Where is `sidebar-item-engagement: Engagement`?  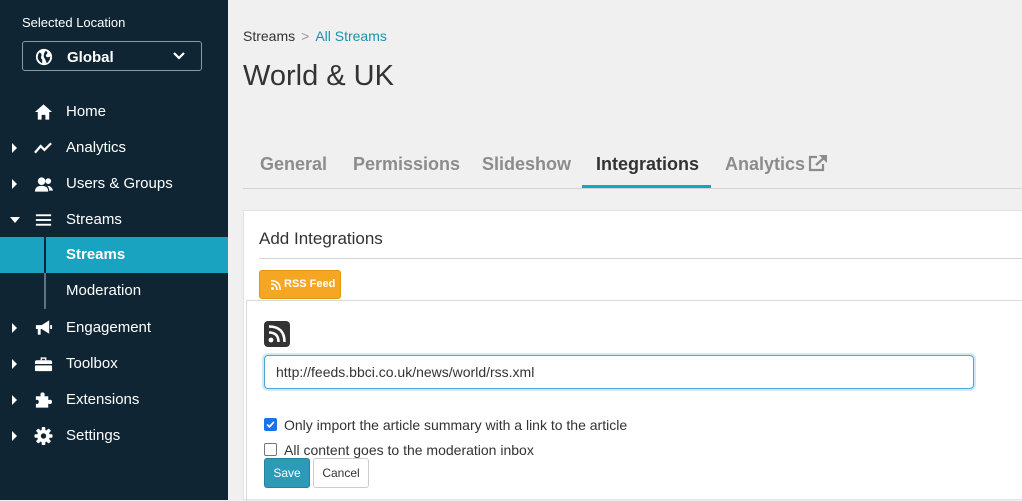 sidebar-item-engagement: Engagement is located at coordinates (114, 328).